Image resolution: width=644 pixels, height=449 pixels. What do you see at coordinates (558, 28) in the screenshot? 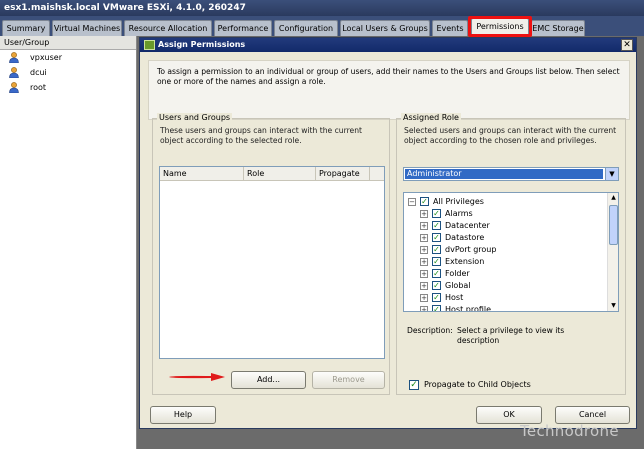
I see `tab-emc-storage: EMC Storage` at bounding box center [558, 28].